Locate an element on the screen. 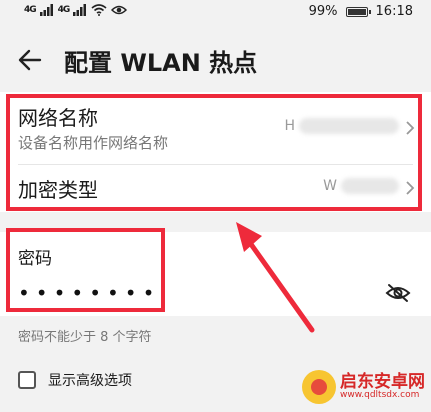 The width and height of the screenshot is (431, 412). wifi-icon is located at coordinates (99, 10).